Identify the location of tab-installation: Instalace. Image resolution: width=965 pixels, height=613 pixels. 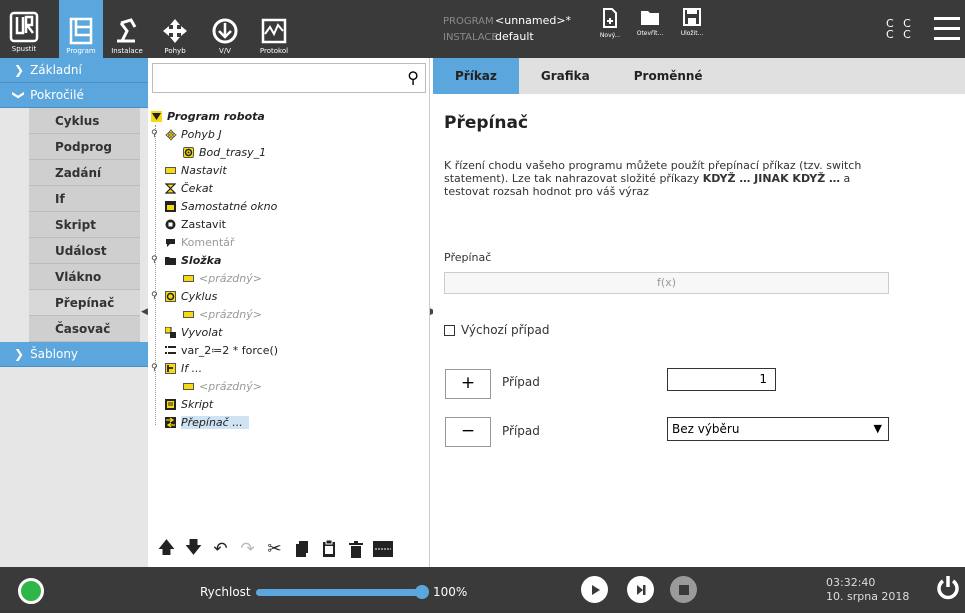
(127, 29).